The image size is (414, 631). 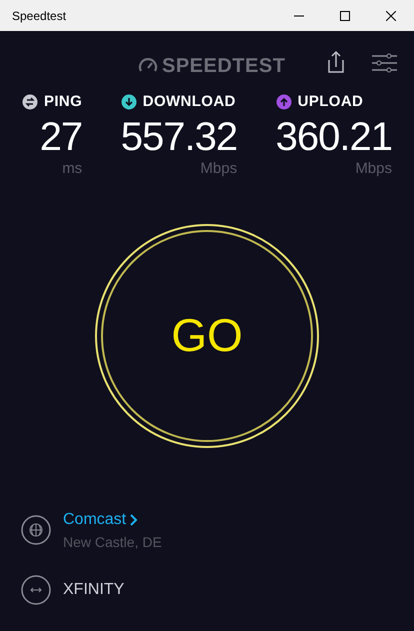 I want to click on settings-button, so click(x=384, y=63).